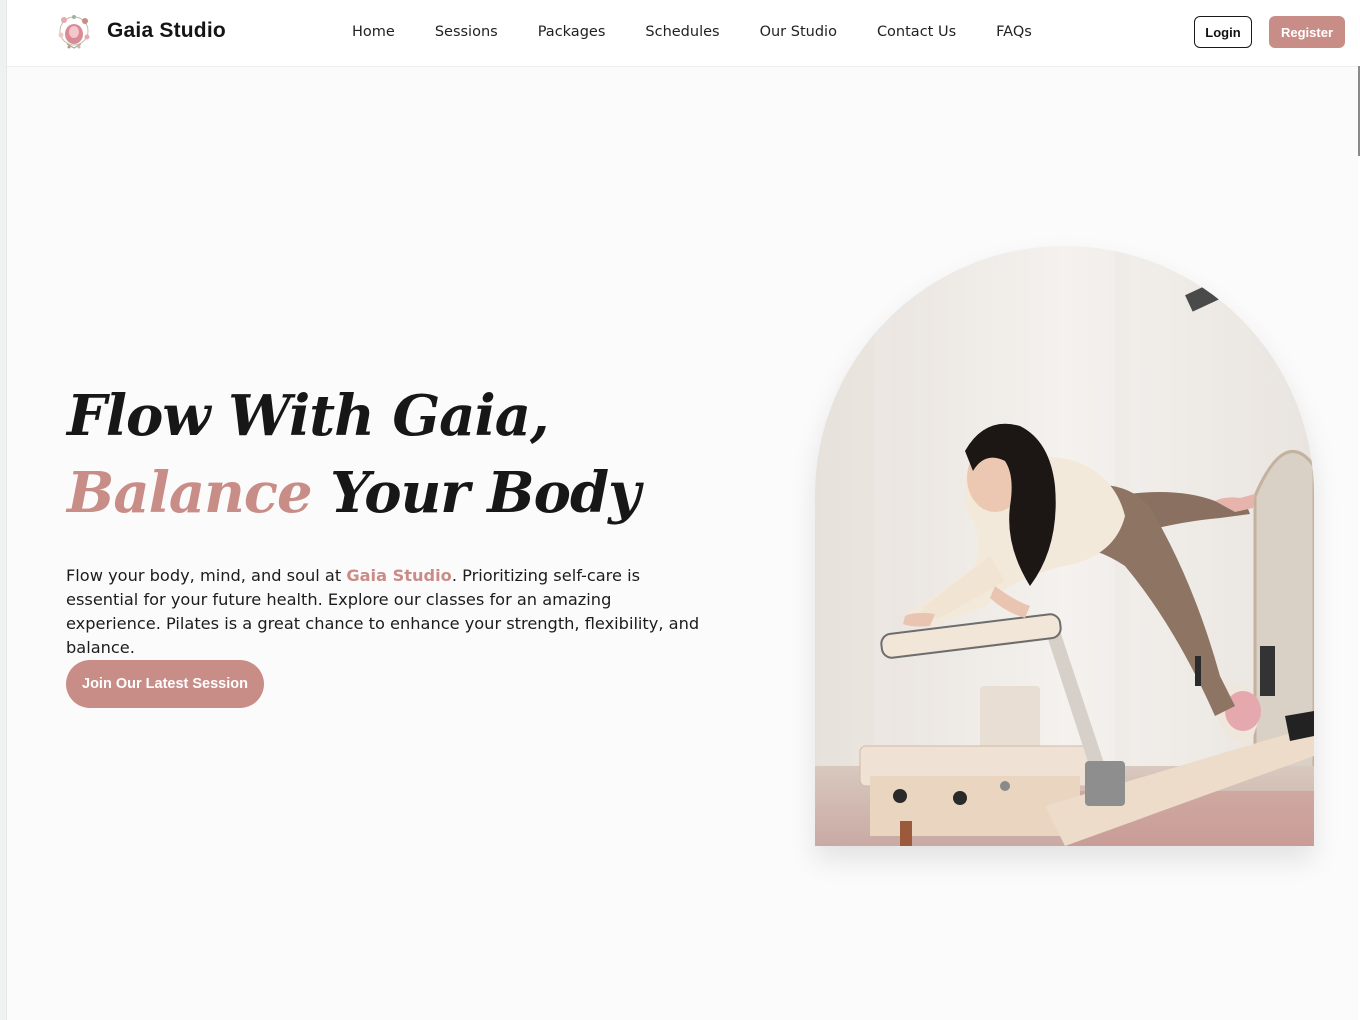 The image size is (1360, 1020). Describe the element at coordinates (190, 493) in the screenshot. I see `hero-title-accent: Balance` at that location.